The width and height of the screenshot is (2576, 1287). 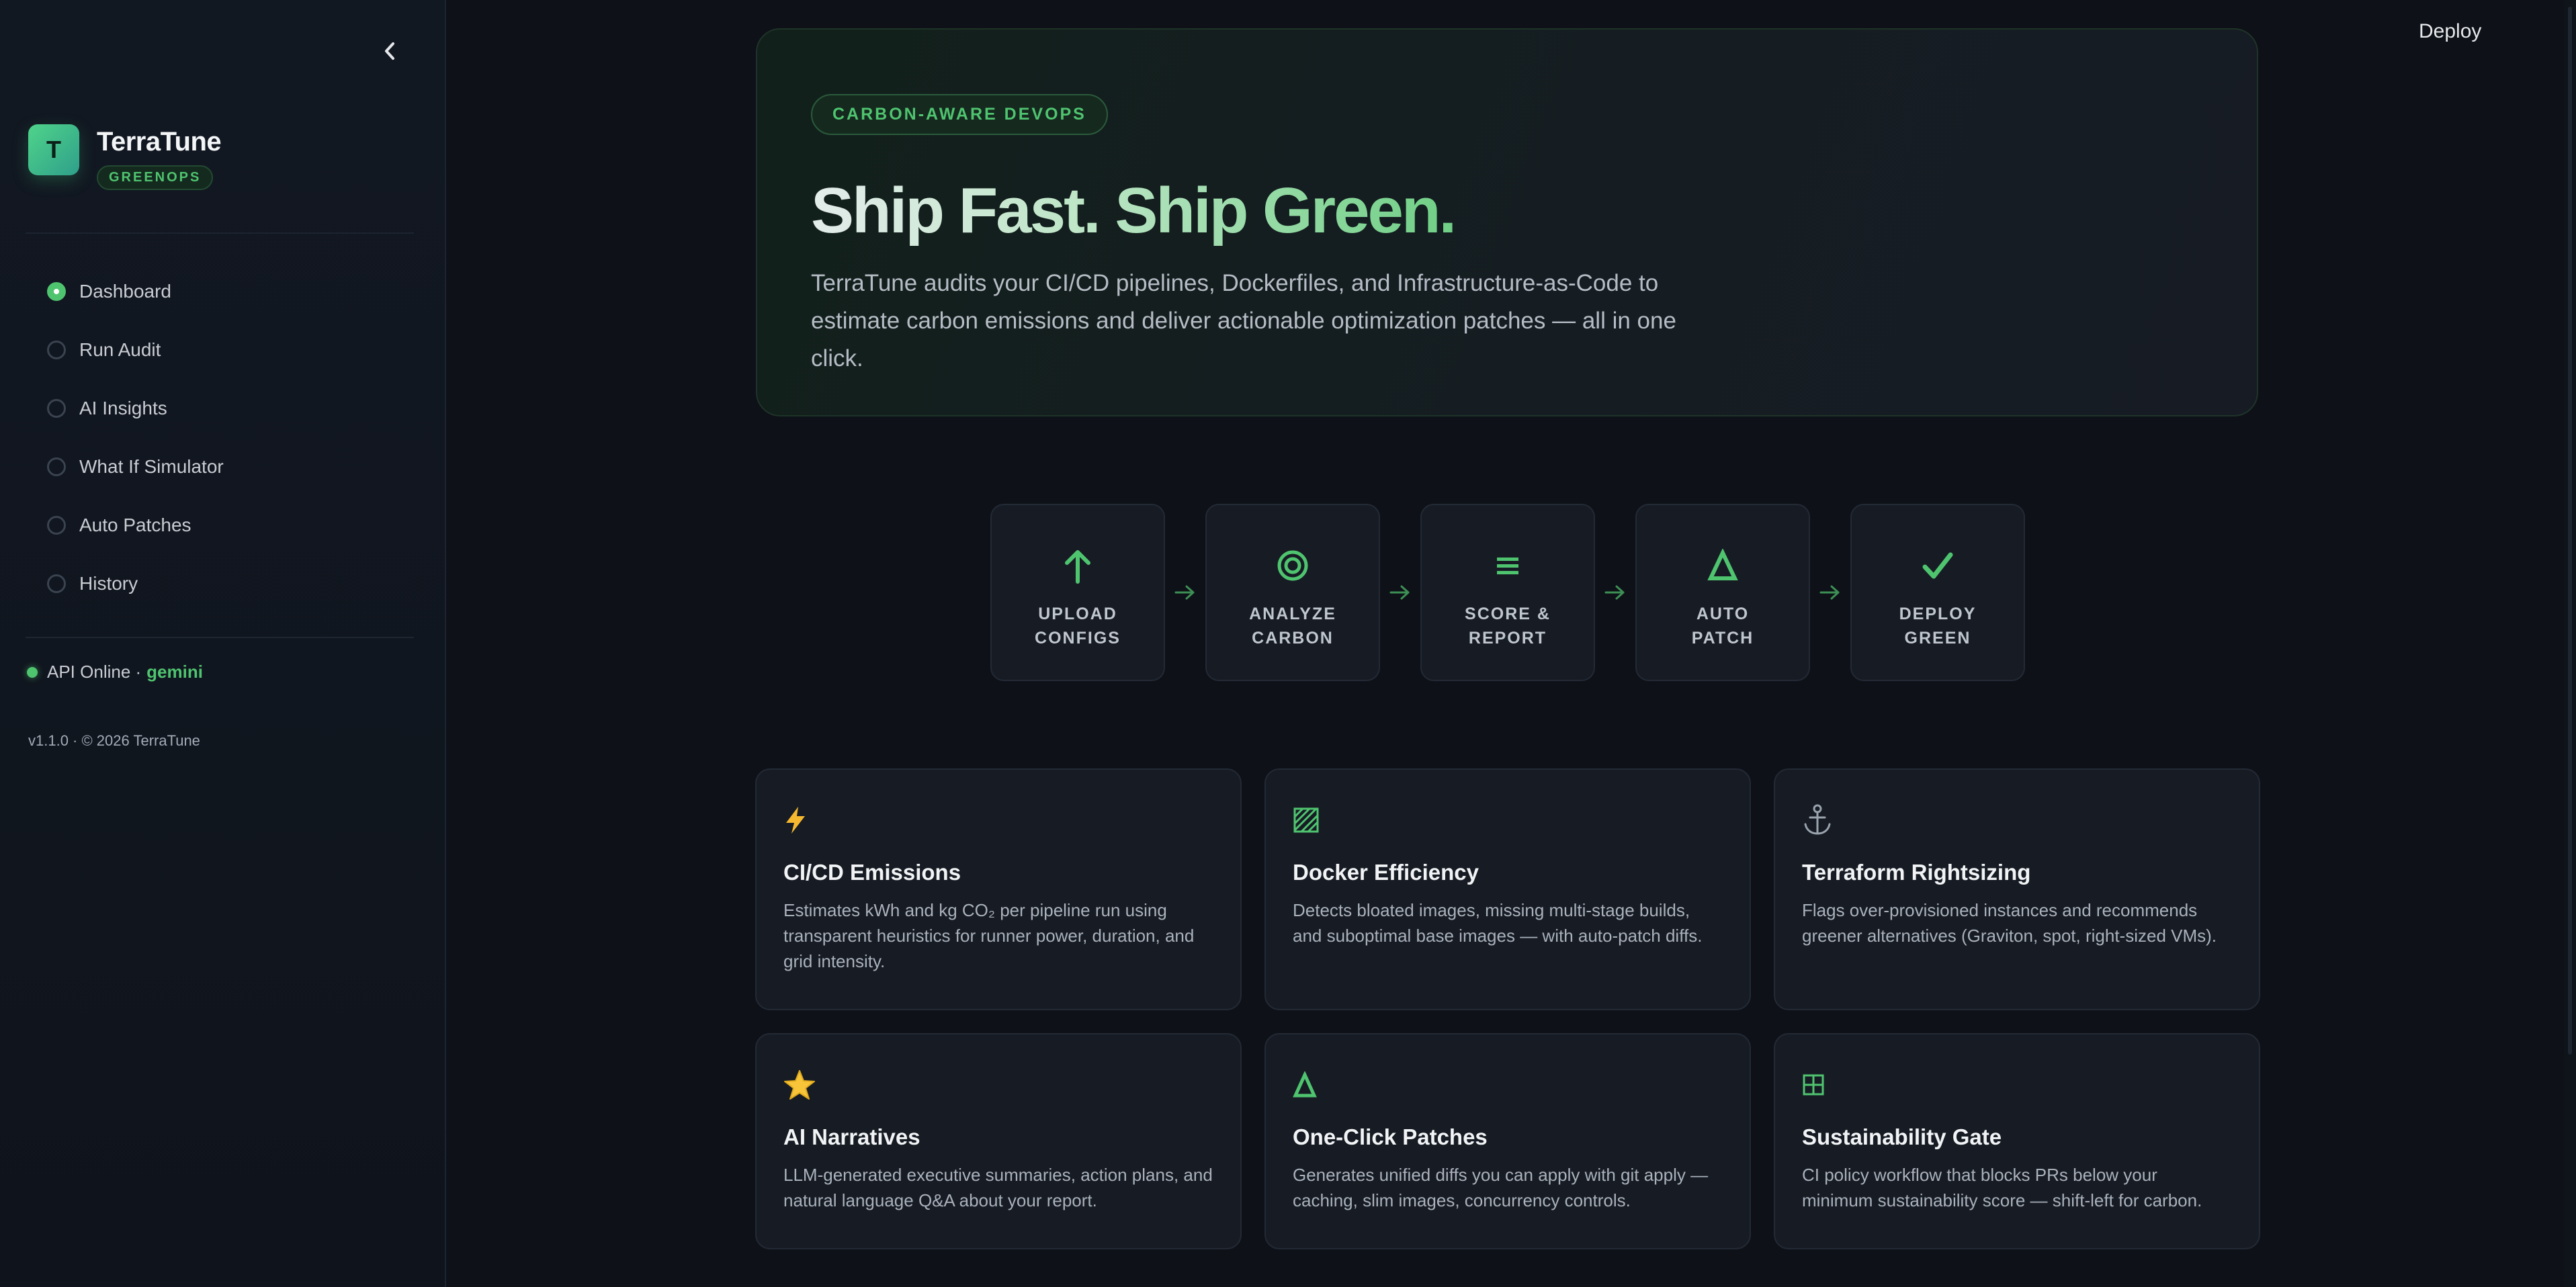 What do you see at coordinates (94, 672) in the screenshot?
I see `api-status-text: API Online ·` at bounding box center [94, 672].